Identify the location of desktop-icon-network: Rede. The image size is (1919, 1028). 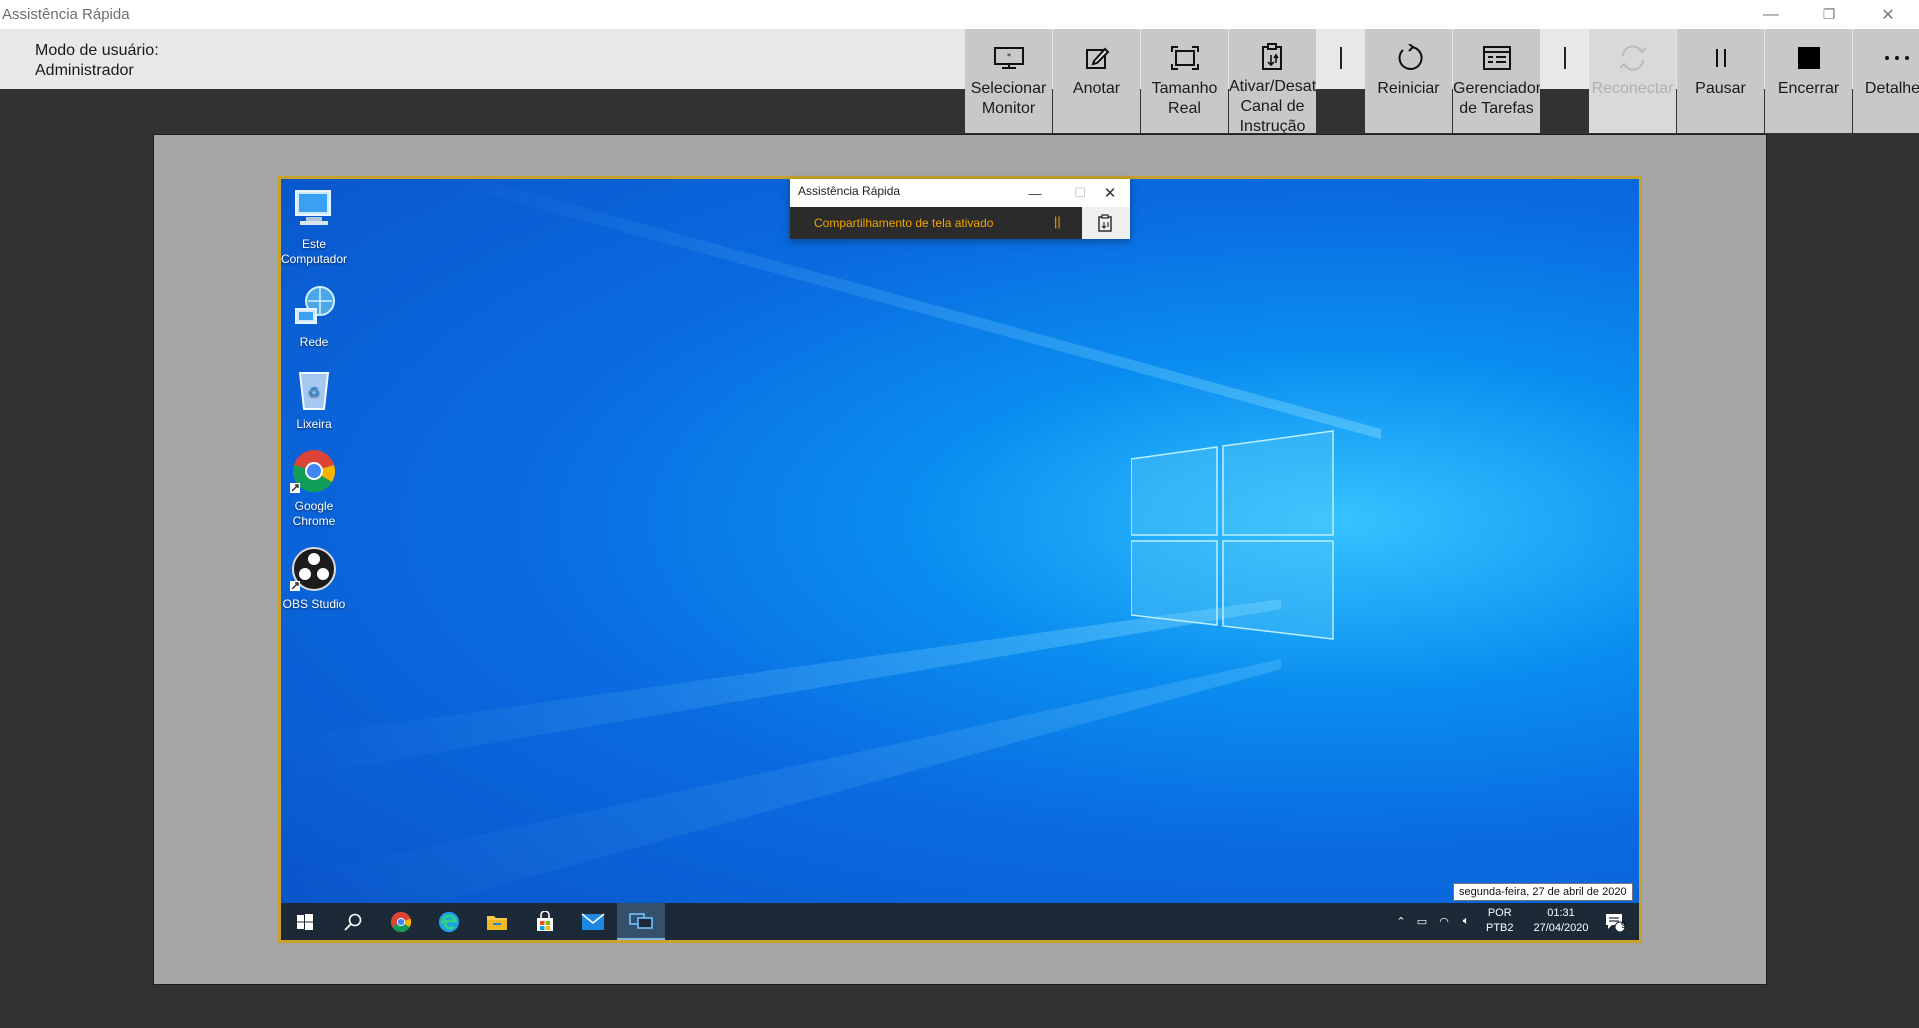
(315, 316).